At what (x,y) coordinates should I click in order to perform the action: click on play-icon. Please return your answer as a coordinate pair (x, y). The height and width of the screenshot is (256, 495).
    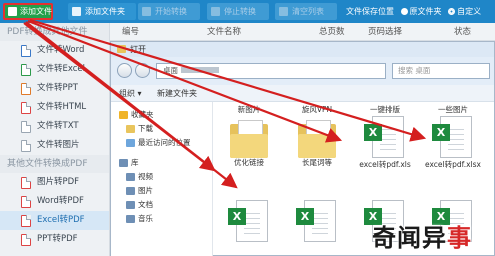
    Looking at the image, I should click on (146, 11).